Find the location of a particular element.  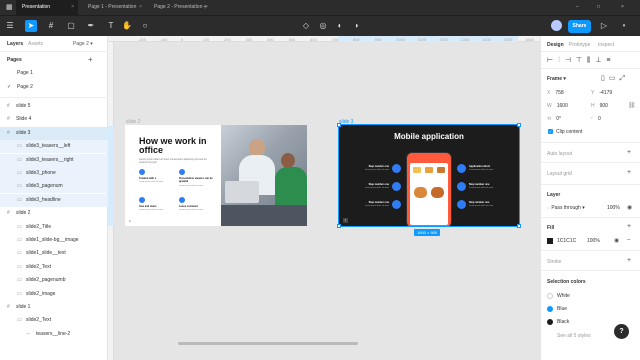

align-top-icon: ⊤ is located at coordinates (581, 60).